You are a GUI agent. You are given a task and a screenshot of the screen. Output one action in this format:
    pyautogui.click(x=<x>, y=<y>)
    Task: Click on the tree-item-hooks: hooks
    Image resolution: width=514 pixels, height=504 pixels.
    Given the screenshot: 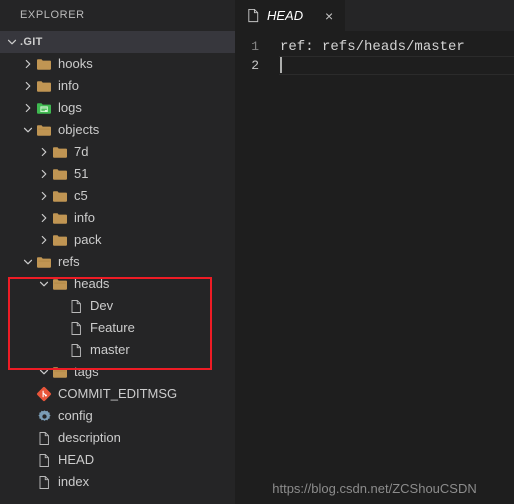 What is the action you would take?
    pyautogui.click(x=117, y=64)
    